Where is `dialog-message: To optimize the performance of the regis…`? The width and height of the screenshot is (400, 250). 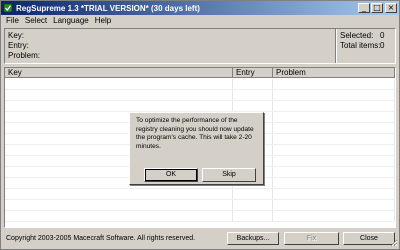
dialog-message: To optimize the performance of the regis… is located at coordinates (195, 133).